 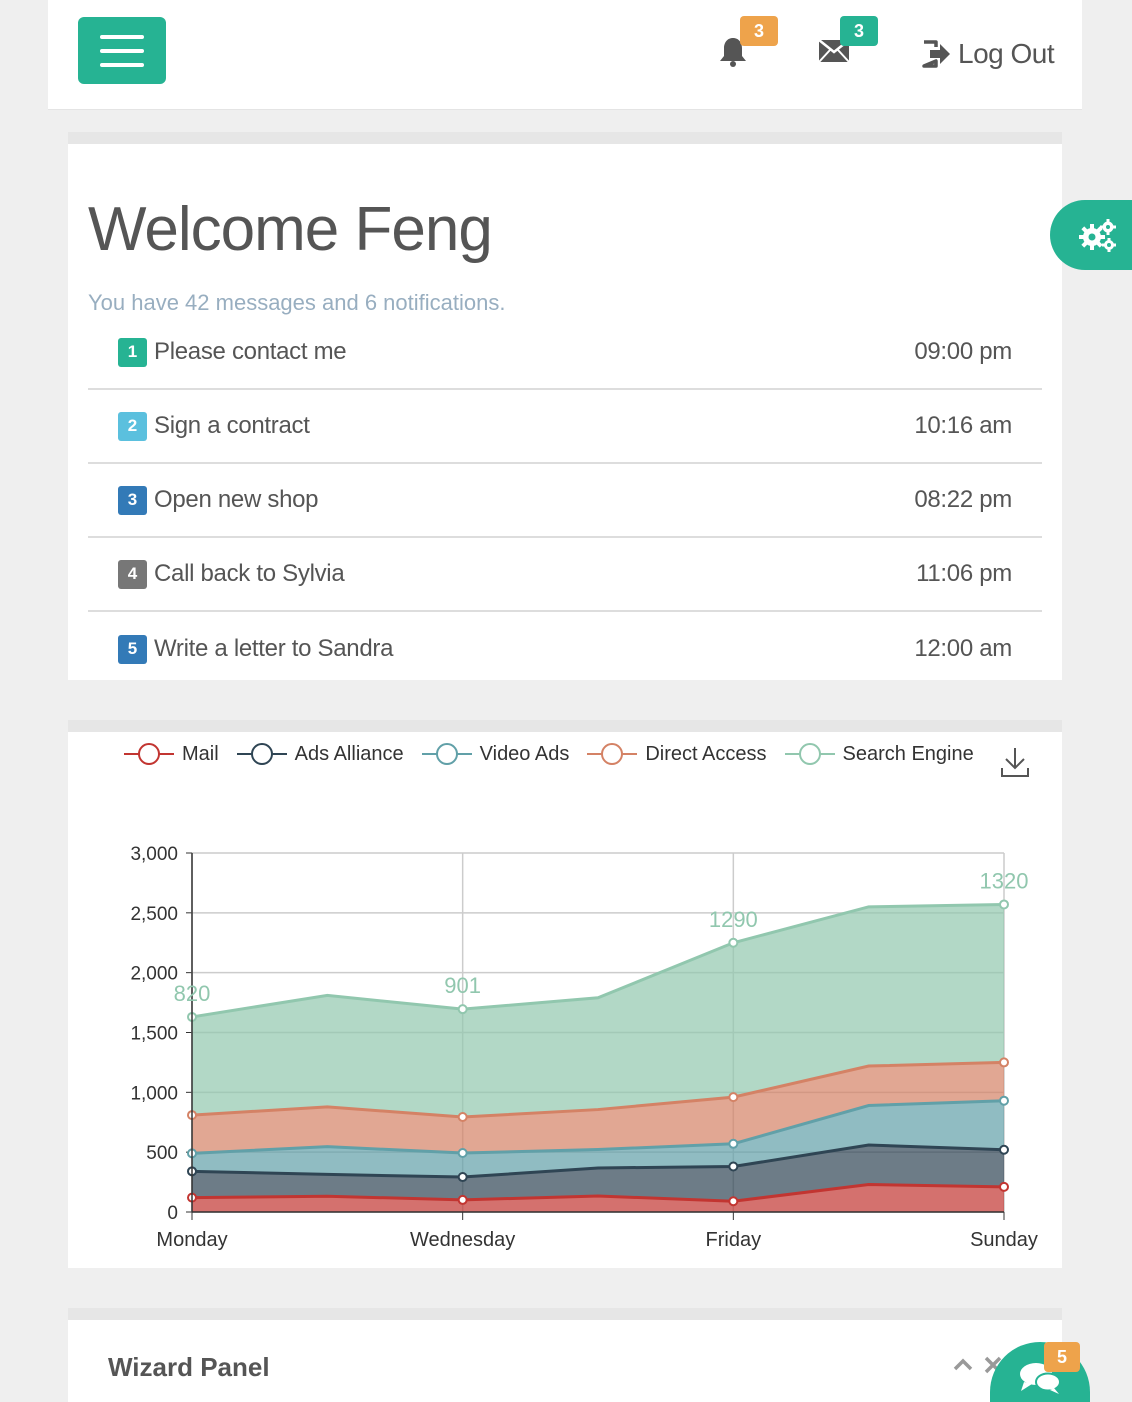 I want to click on logout-link: Log Out, so click(x=987, y=54).